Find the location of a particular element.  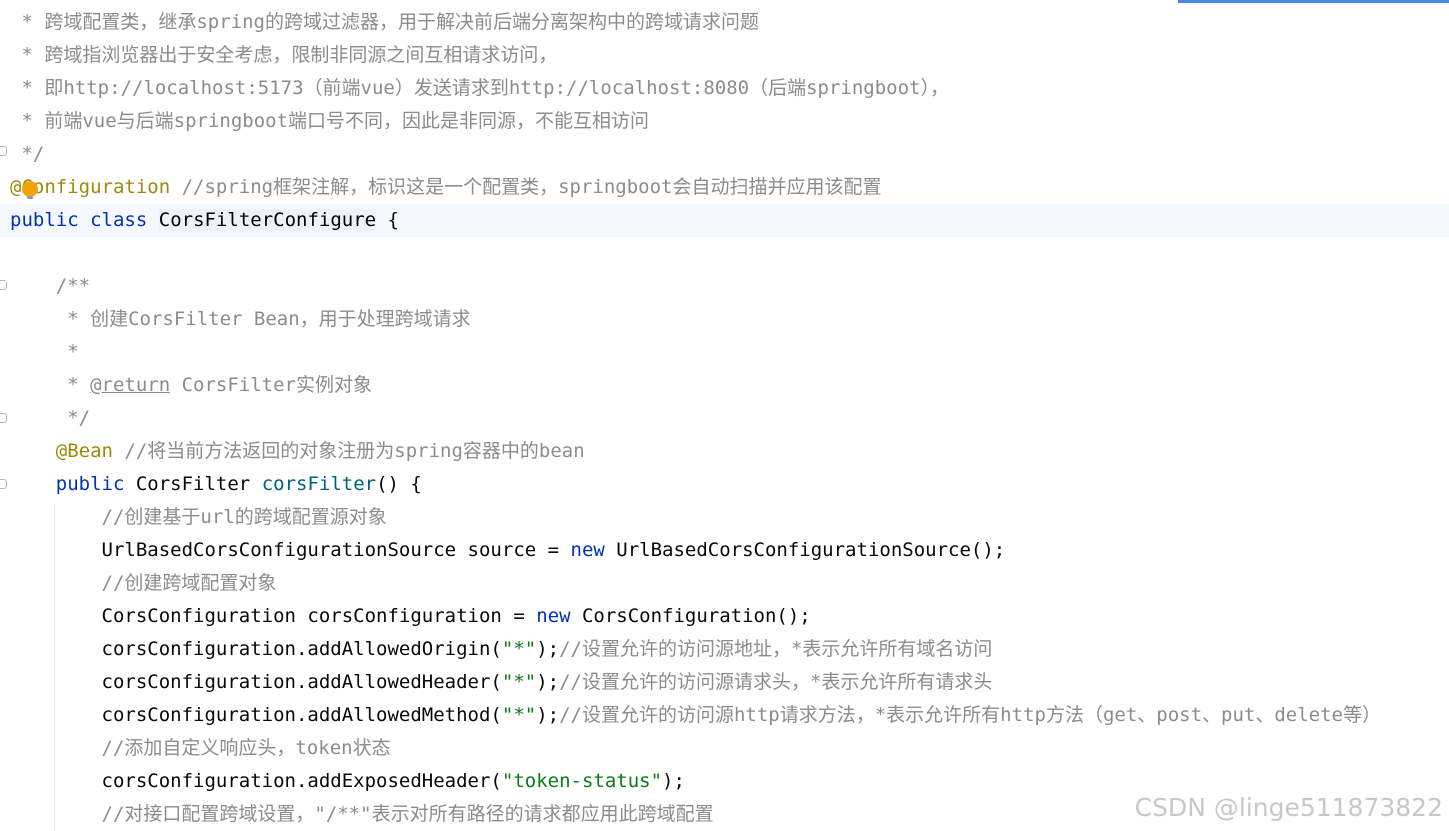

code-token: corsConfiguration.addAllowedMethod( is located at coordinates (256, 715).